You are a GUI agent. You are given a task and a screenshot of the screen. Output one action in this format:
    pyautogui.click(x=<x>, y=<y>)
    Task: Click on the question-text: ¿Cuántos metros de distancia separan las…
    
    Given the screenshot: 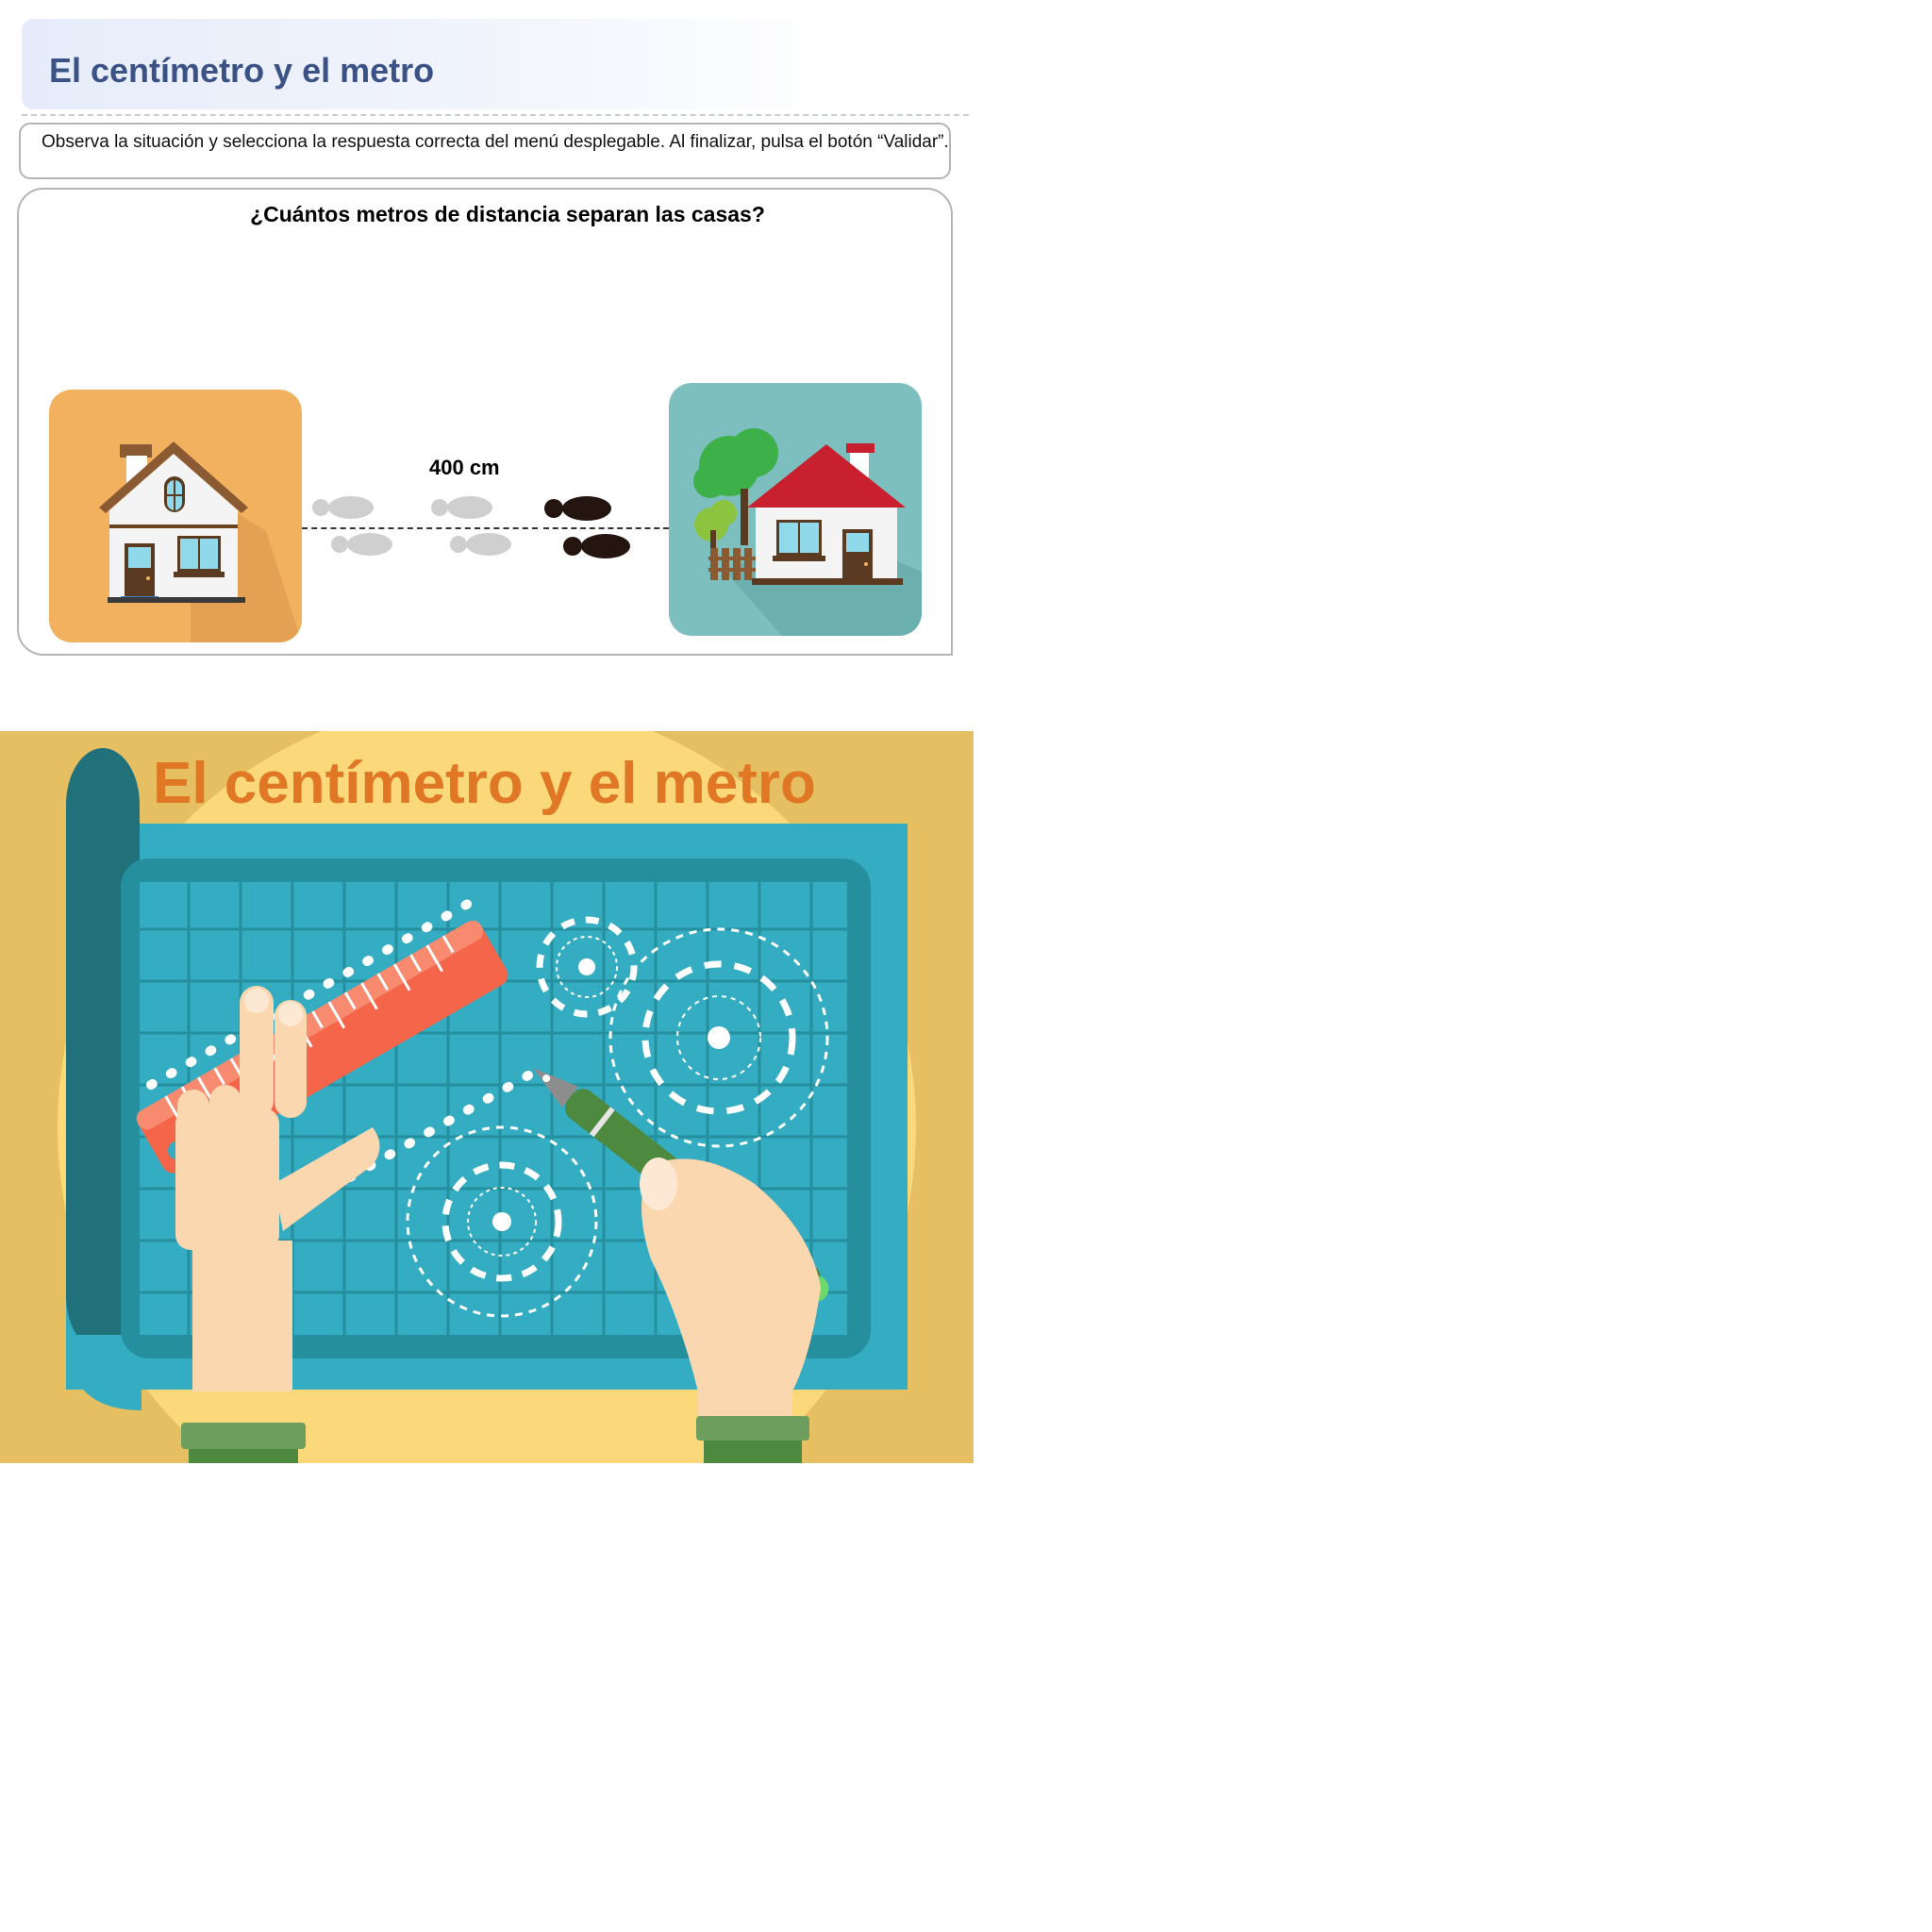 What is the action you would take?
    pyautogui.click(x=507, y=214)
    